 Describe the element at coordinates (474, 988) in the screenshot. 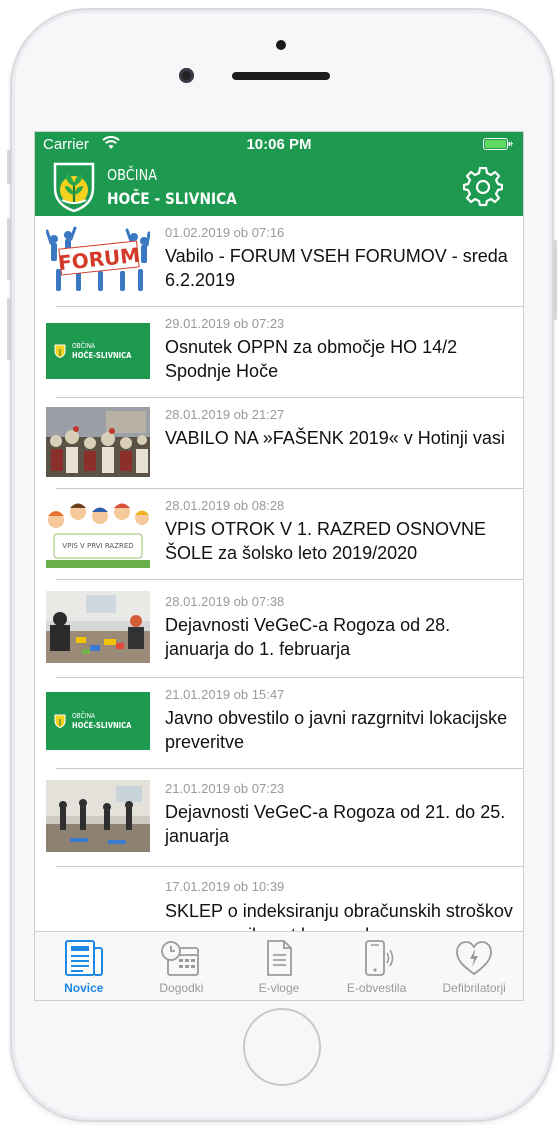

I see `tab-label: Defibrilatorji` at that location.